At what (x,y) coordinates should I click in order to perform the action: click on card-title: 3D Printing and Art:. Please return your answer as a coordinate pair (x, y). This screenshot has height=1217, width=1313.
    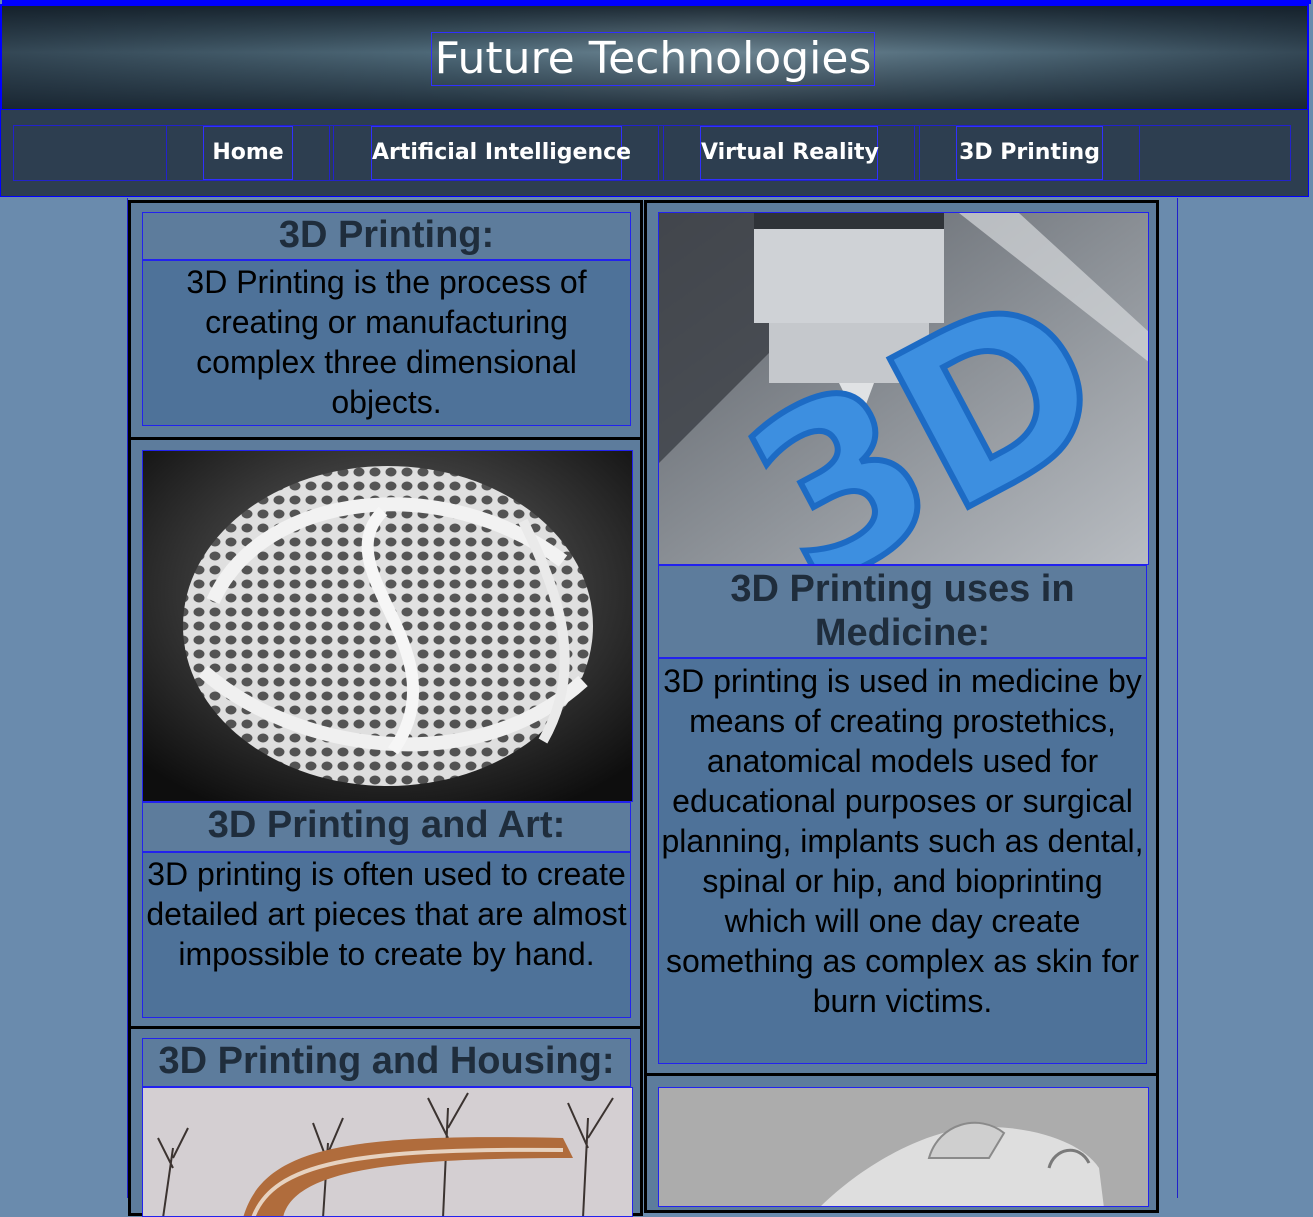
    Looking at the image, I should click on (386, 827).